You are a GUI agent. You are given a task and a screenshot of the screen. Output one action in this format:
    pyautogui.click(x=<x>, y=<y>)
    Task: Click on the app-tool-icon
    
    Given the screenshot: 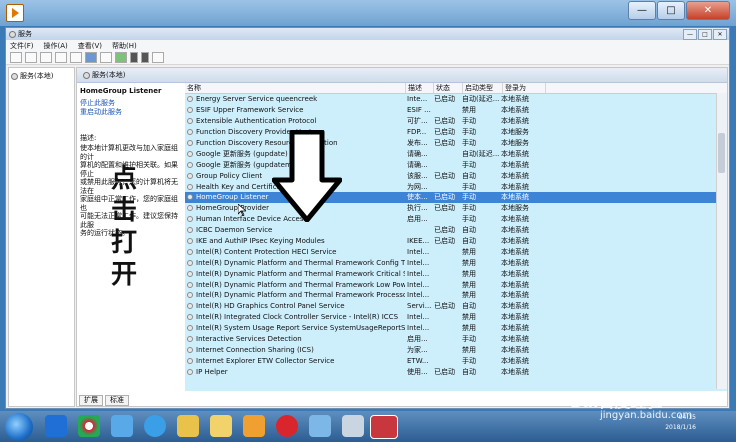 What is the action you would take?
    pyautogui.click(x=353, y=426)
    